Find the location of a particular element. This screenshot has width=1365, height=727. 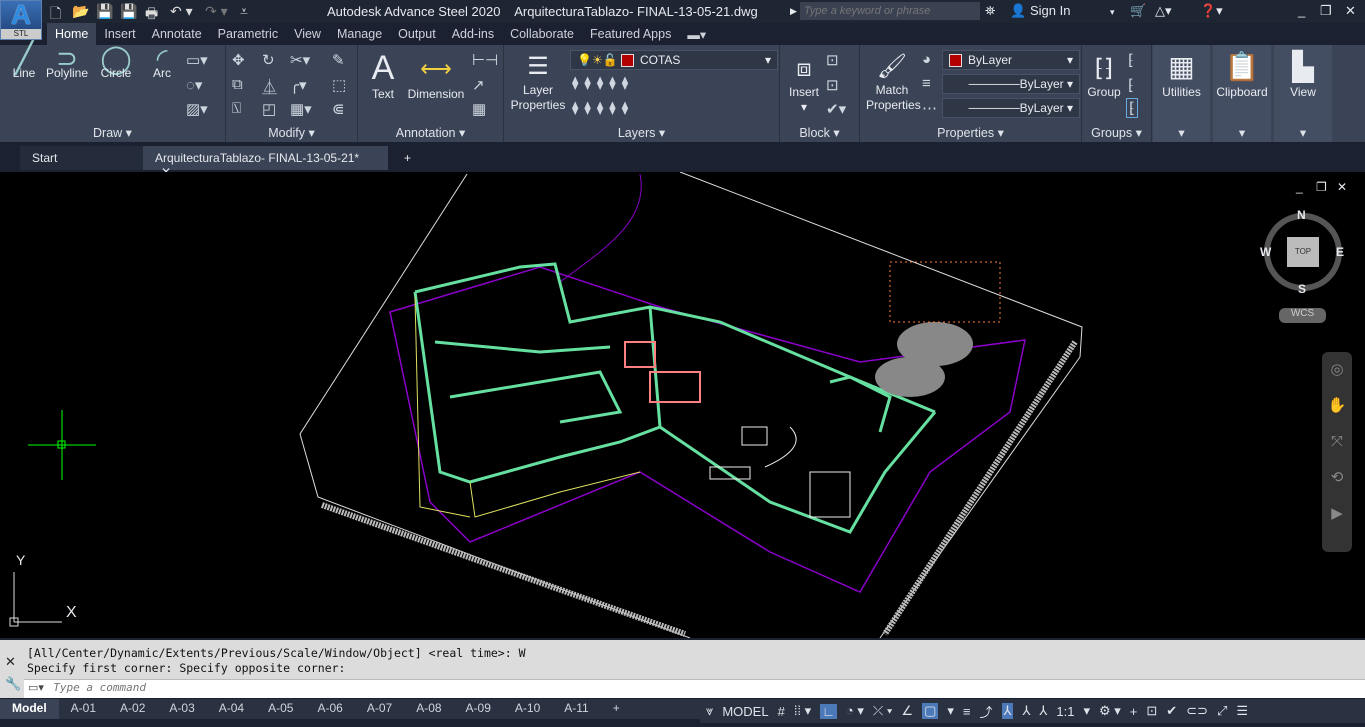

layout-tab: A-11 is located at coordinates (576, 709).